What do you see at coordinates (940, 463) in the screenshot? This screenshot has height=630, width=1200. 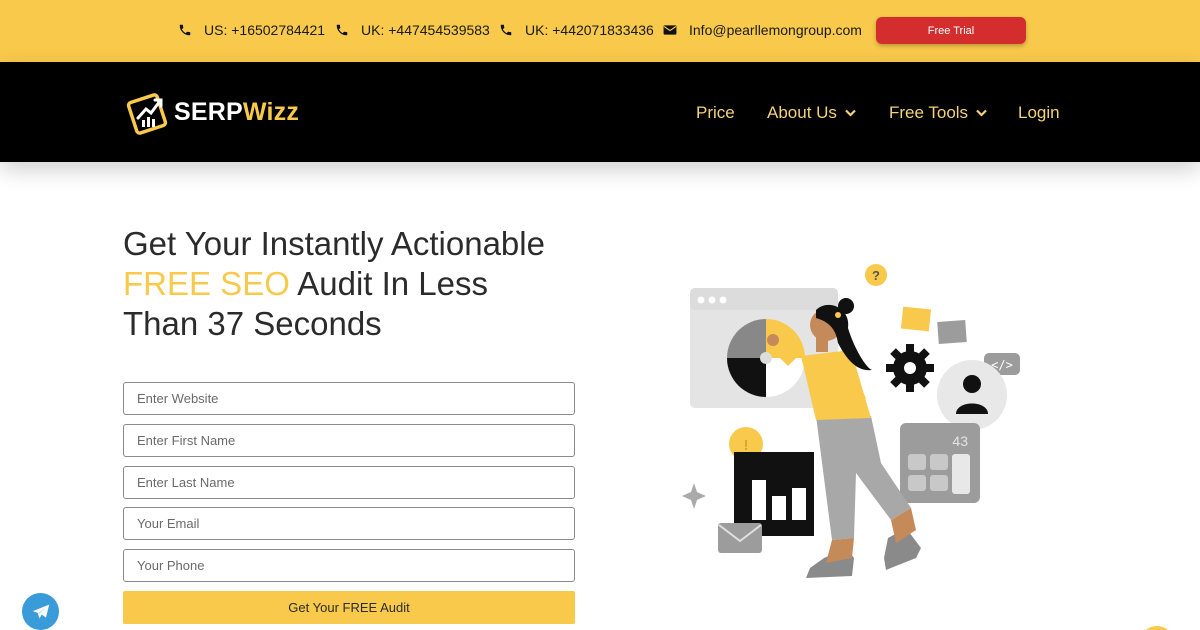 I see `calculator-icon: 43` at bounding box center [940, 463].